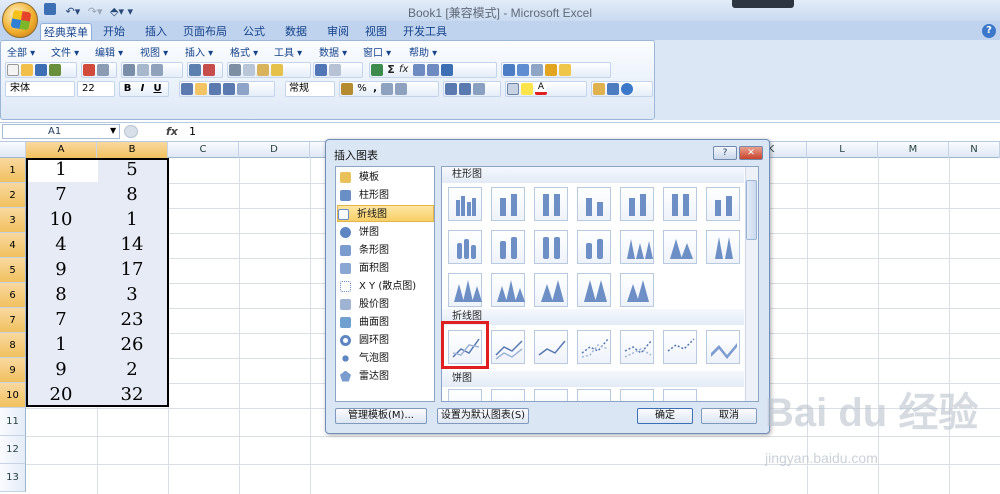  What do you see at coordinates (20, 20) in the screenshot?
I see `office-button` at bounding box center [20, 20].